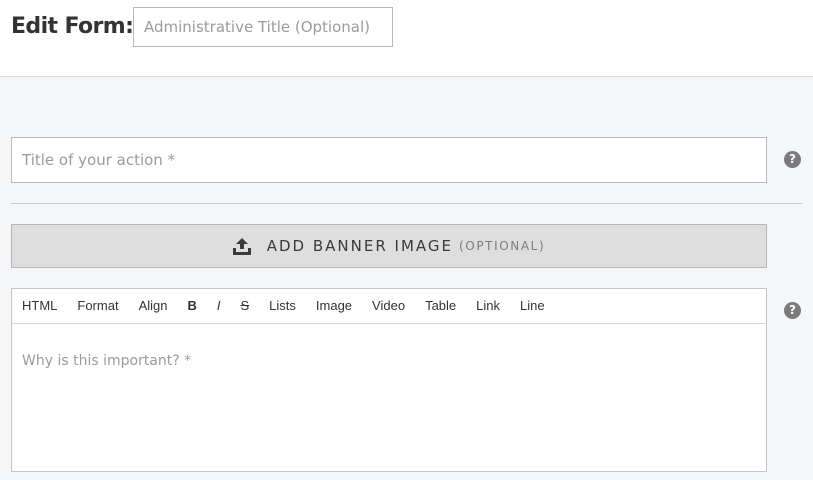 This screenshot has width=813, height=480. What do you see at coordinates (389, 160) in the screenshot?
I see `action-title-input` at bounding box center [389, 160].